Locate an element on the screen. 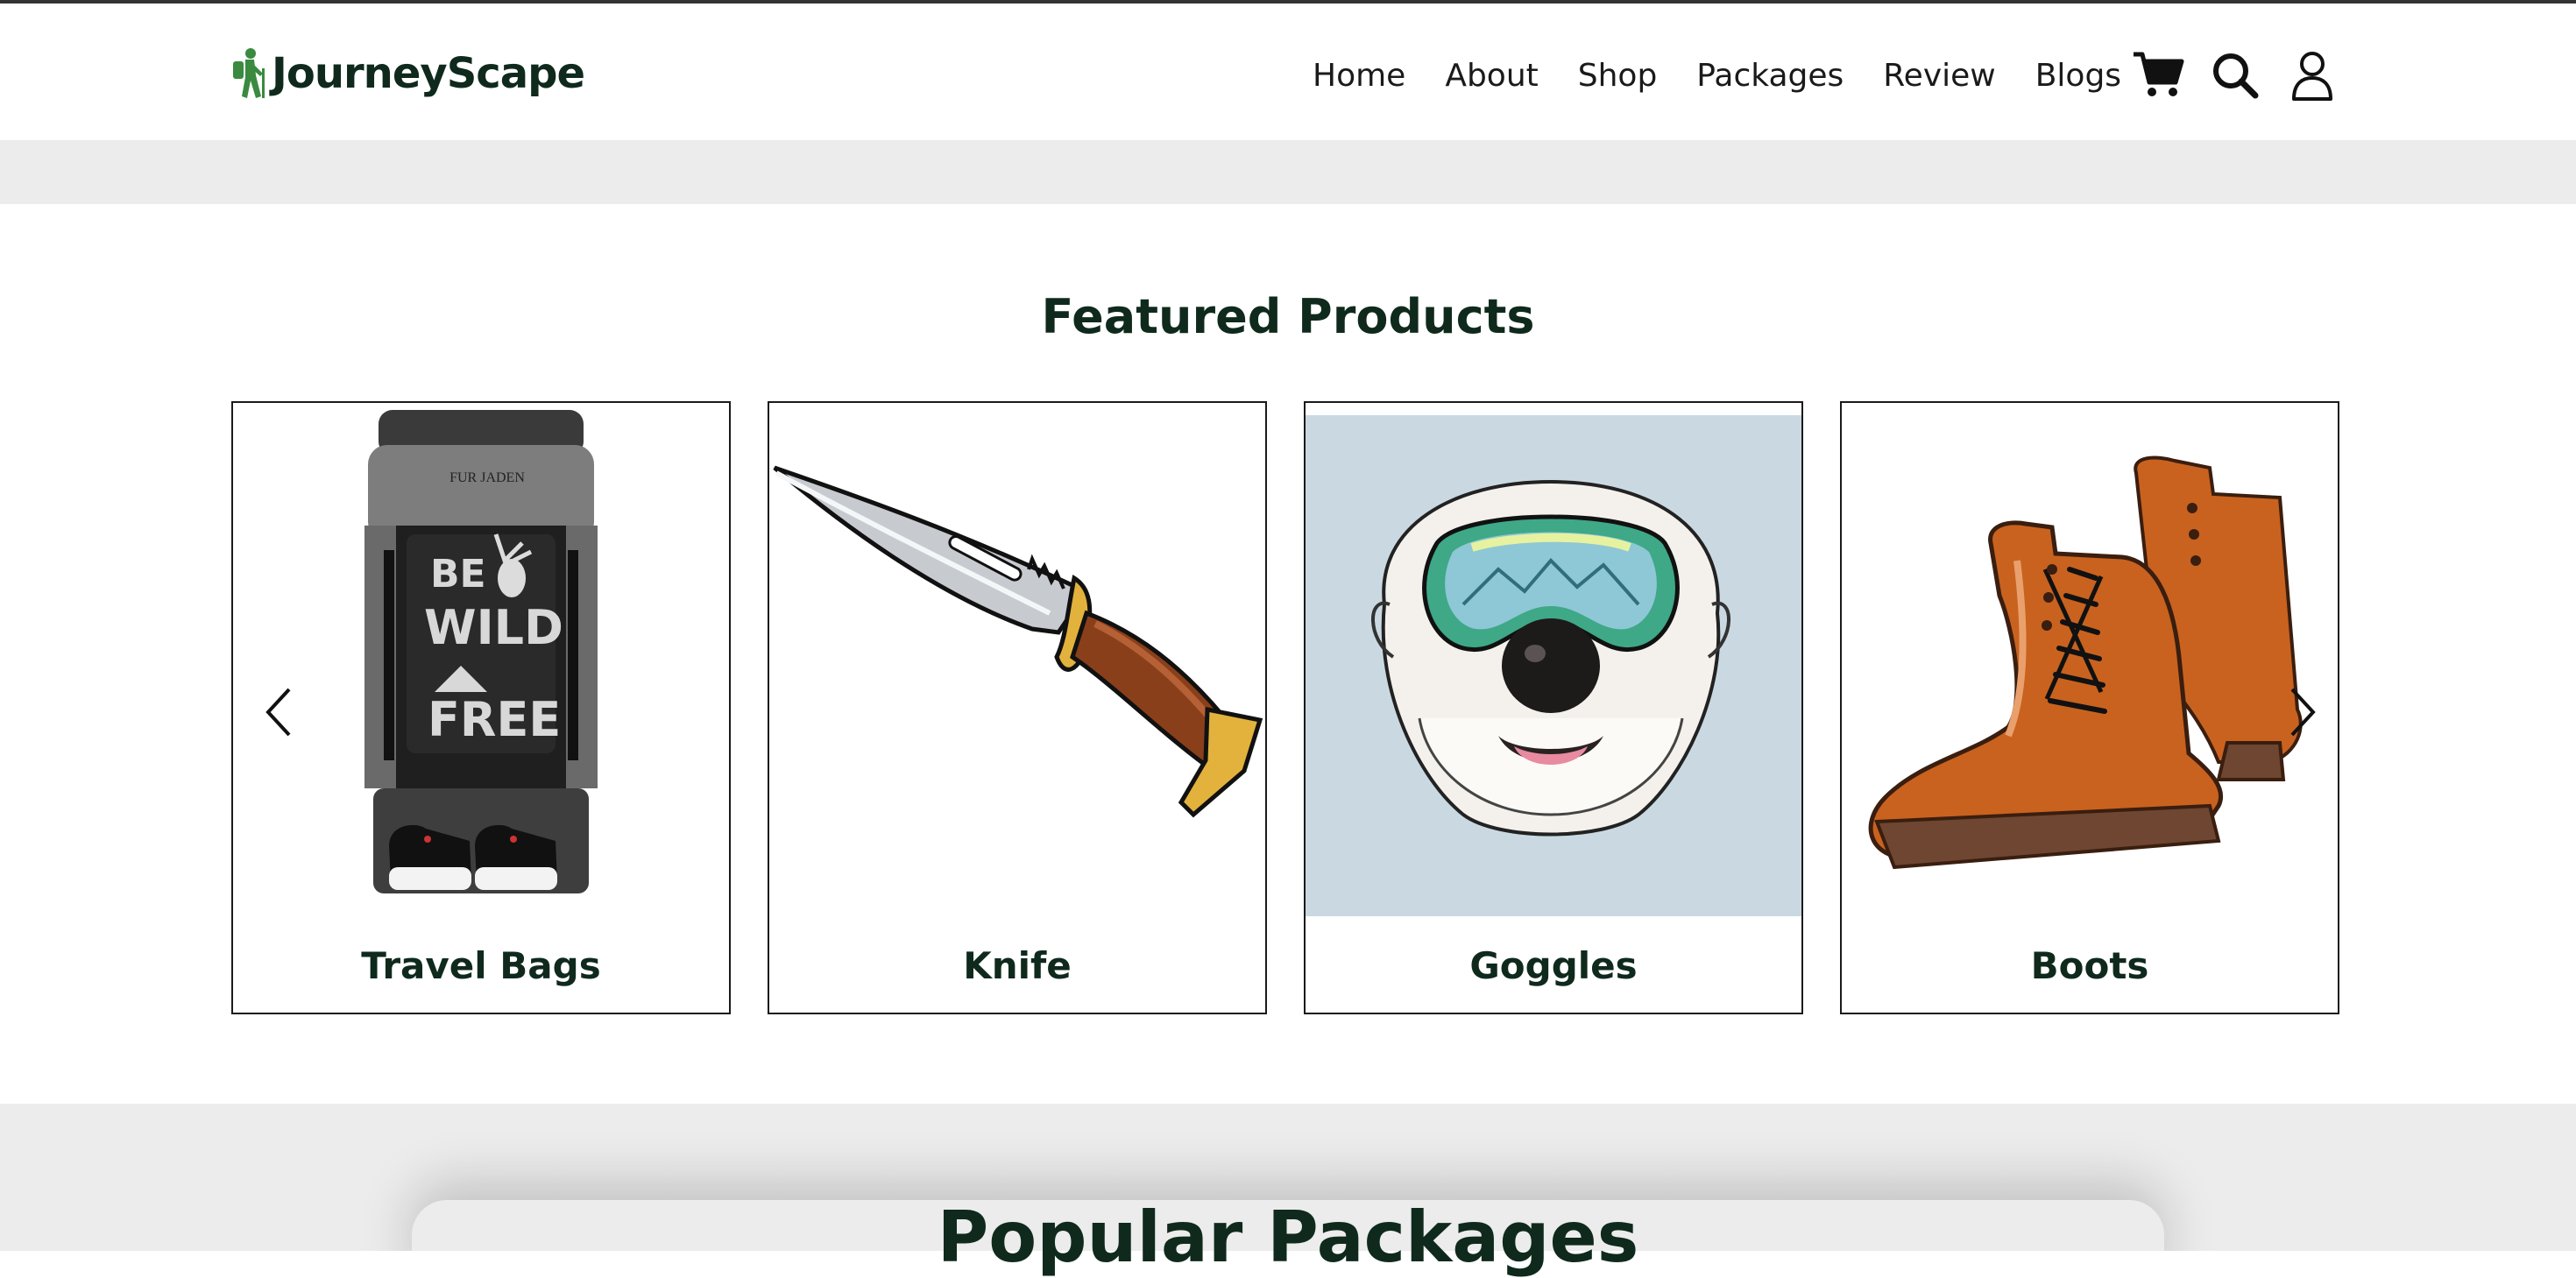 This screenshot has width=2576, height=1278. header-divider-band is located at coordinates (1288, 172).